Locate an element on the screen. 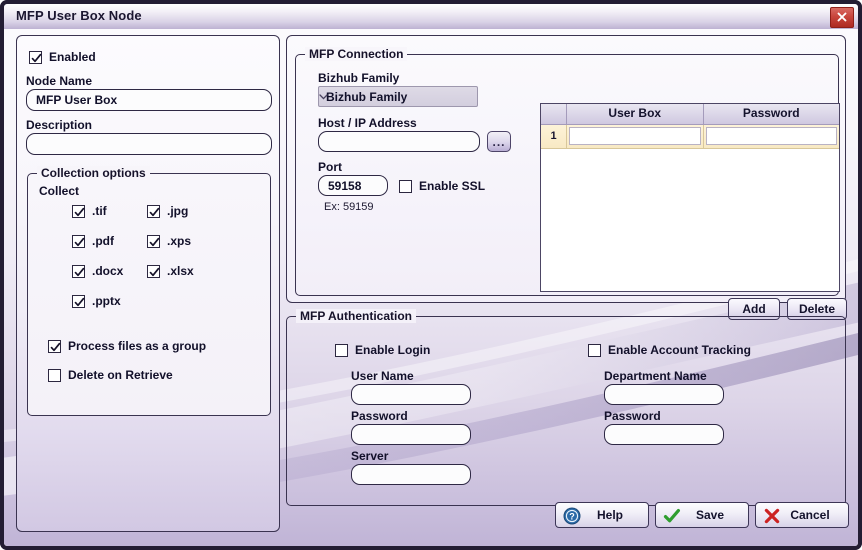  port-input is located at coordinates (353, 185).